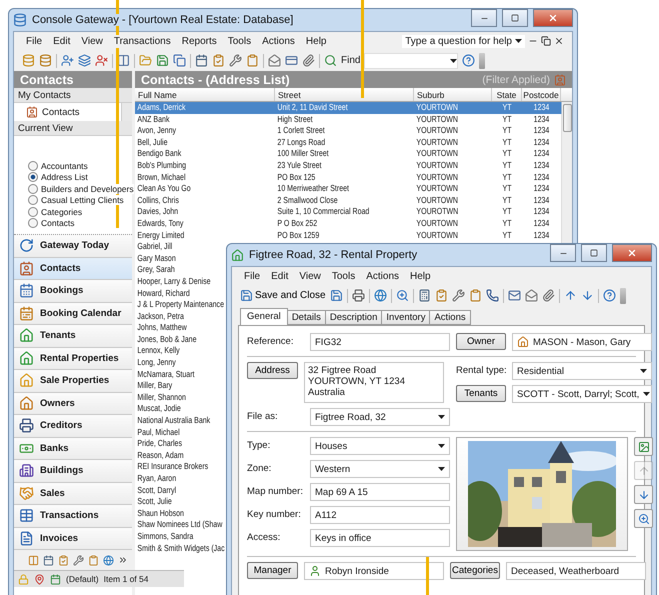 The image size is (659, 595). I want to click on table-row: Gabriel, Jill, so click(155, 247).